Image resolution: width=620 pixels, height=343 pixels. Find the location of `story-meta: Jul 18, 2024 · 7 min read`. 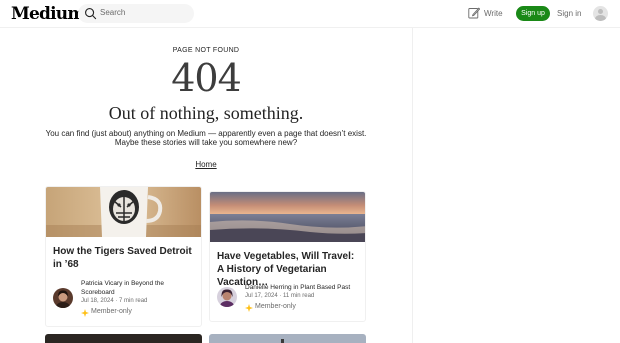

story-meta: Jul 18, 2024 · 7 min read is located at coordinates (114, 301).